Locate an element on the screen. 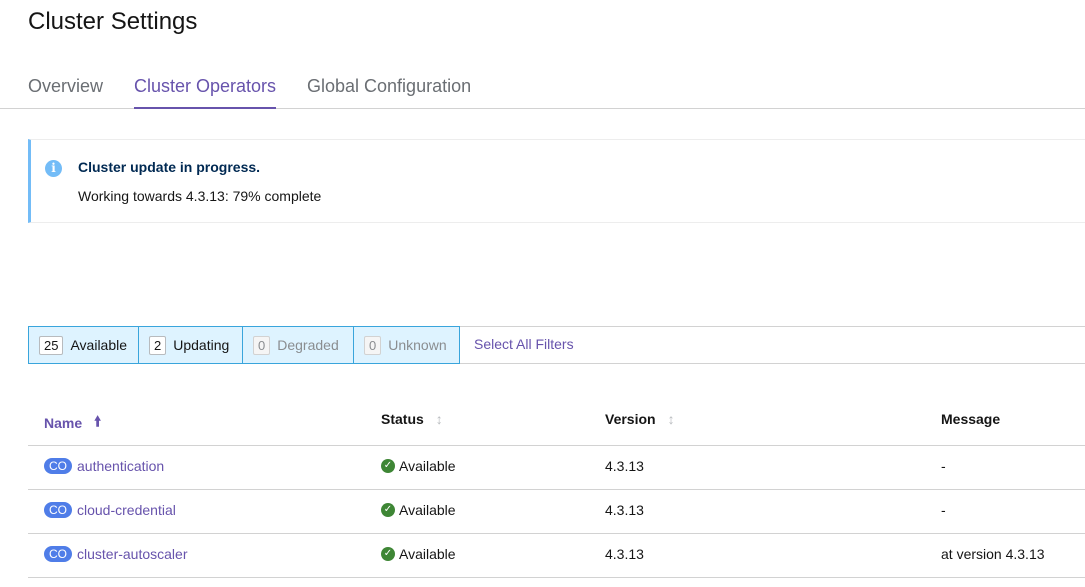  operator-name-cell: CO cloud-credential is located at coordinates (110, 510).